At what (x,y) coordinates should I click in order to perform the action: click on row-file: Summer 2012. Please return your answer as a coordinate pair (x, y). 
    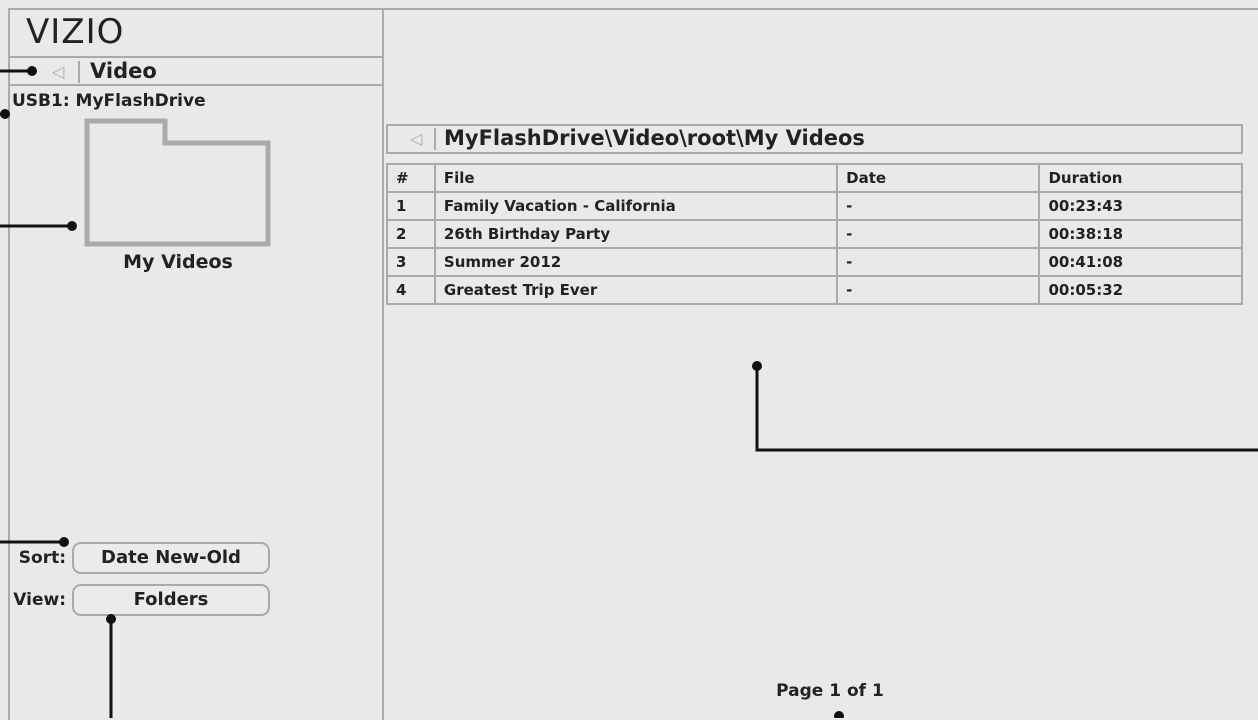
    Looking at the image, I should click on (636, 262).